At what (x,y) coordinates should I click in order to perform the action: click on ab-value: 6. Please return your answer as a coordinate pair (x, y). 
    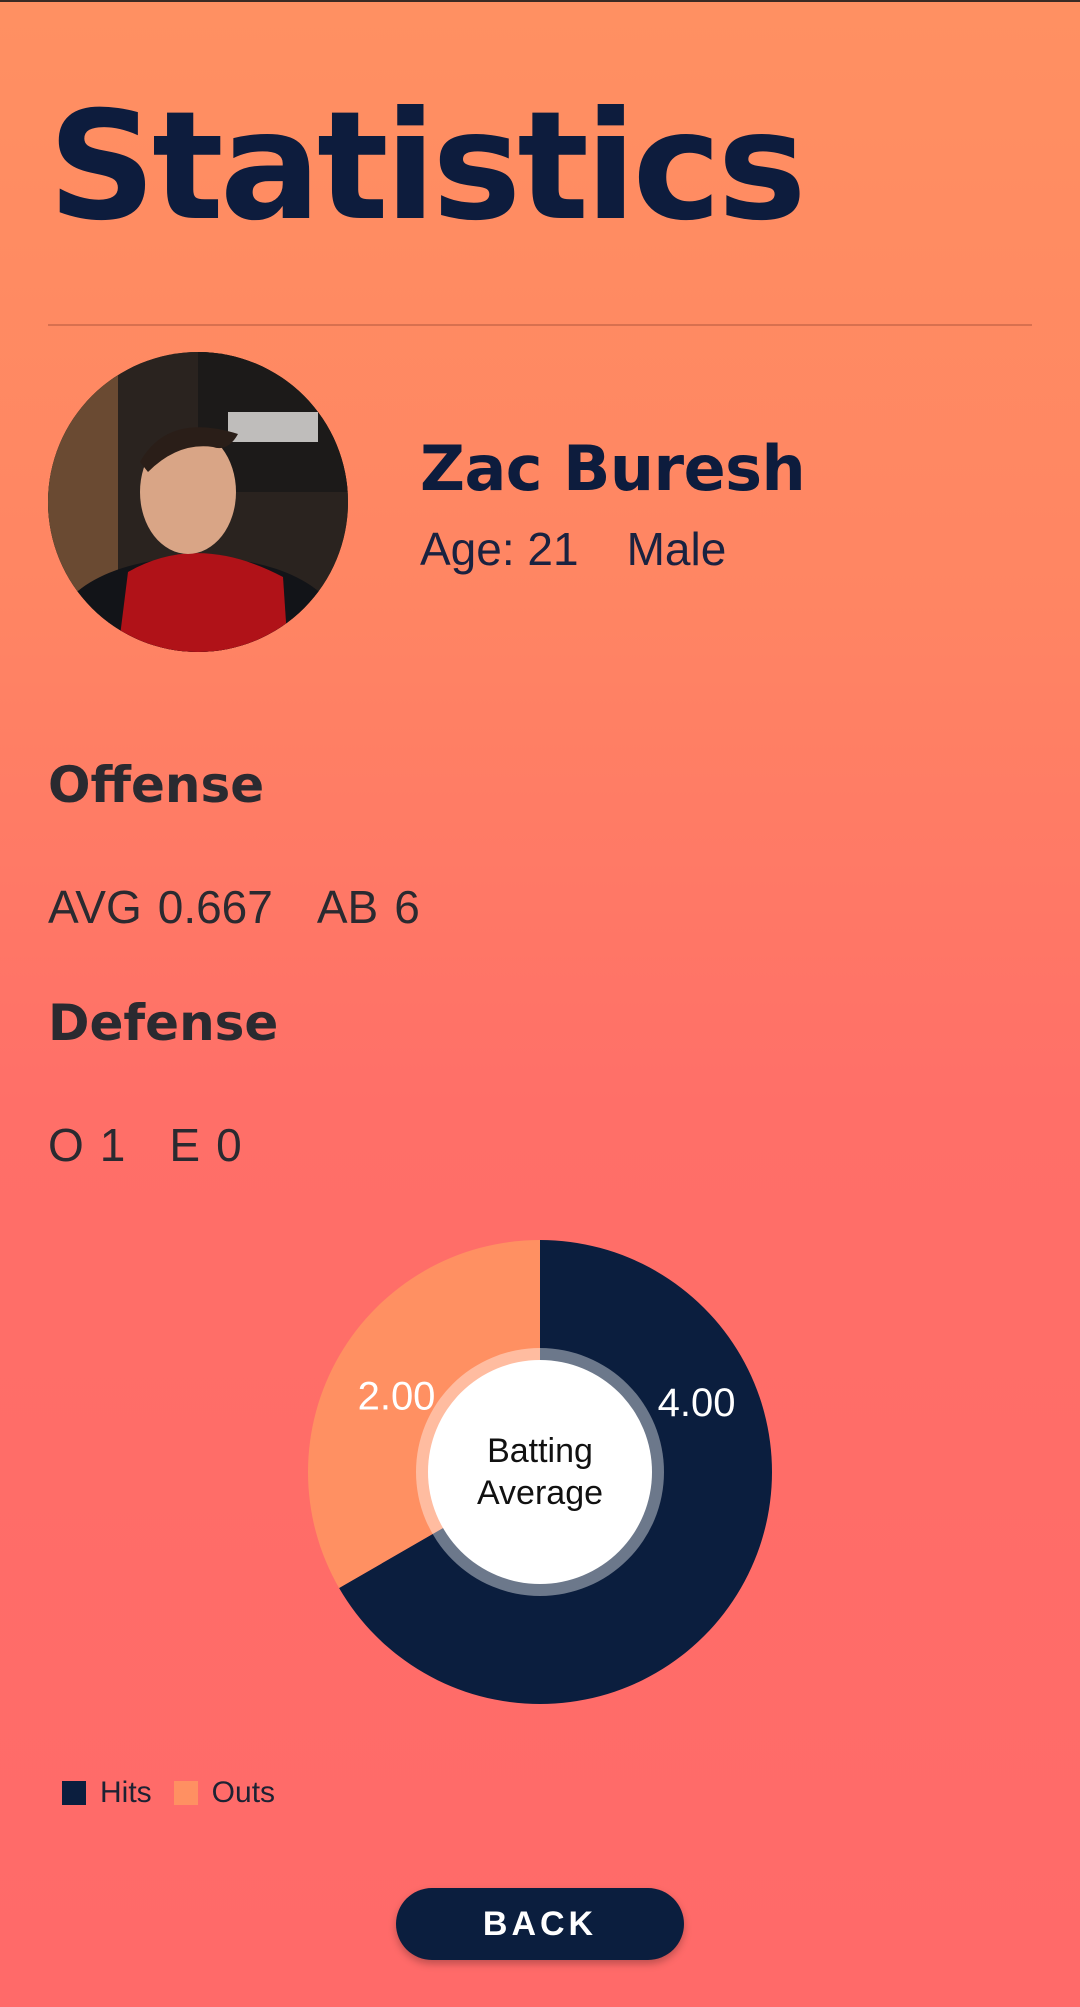
    Looking at the image, I should click on (407, 907).